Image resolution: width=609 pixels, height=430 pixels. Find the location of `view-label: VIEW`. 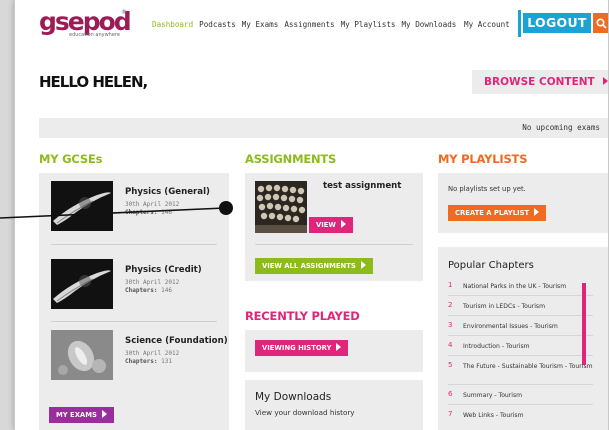

view-label: VIEW is located at coordinates (326, 225).